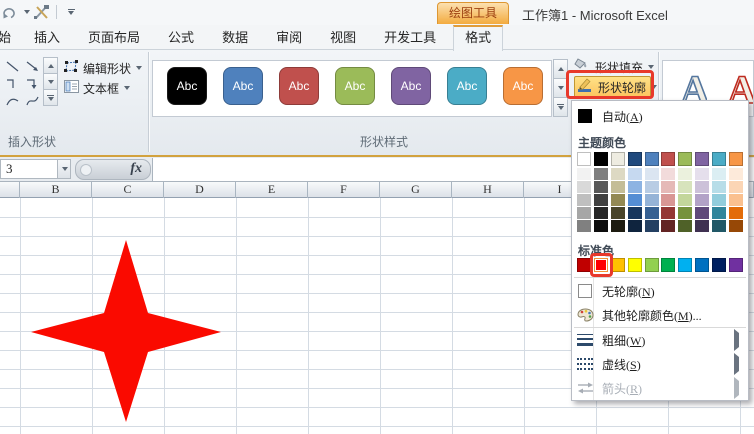  I want to click on column-header-F: F, so click(344, 190).